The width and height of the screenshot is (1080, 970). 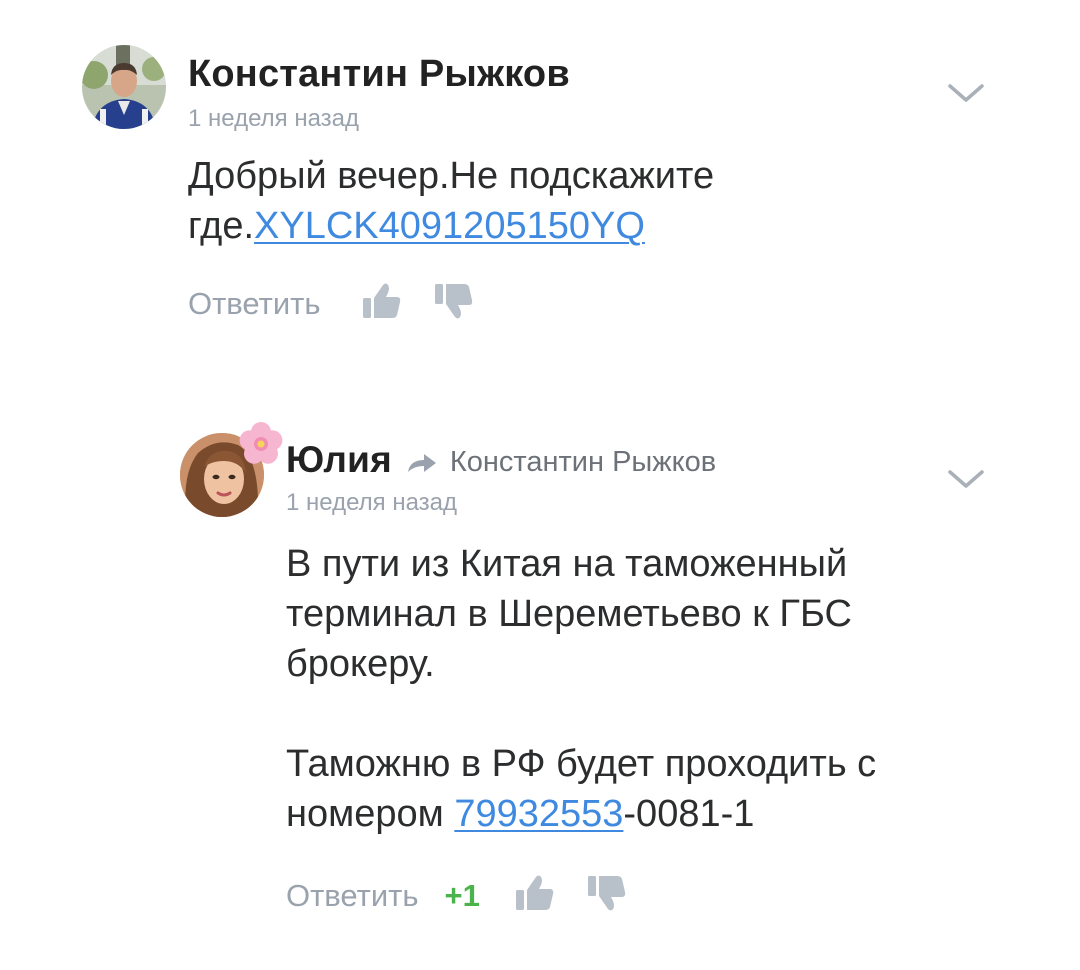 I want to click on author-line: Константин Рыжков, so click(x=379, y=74).